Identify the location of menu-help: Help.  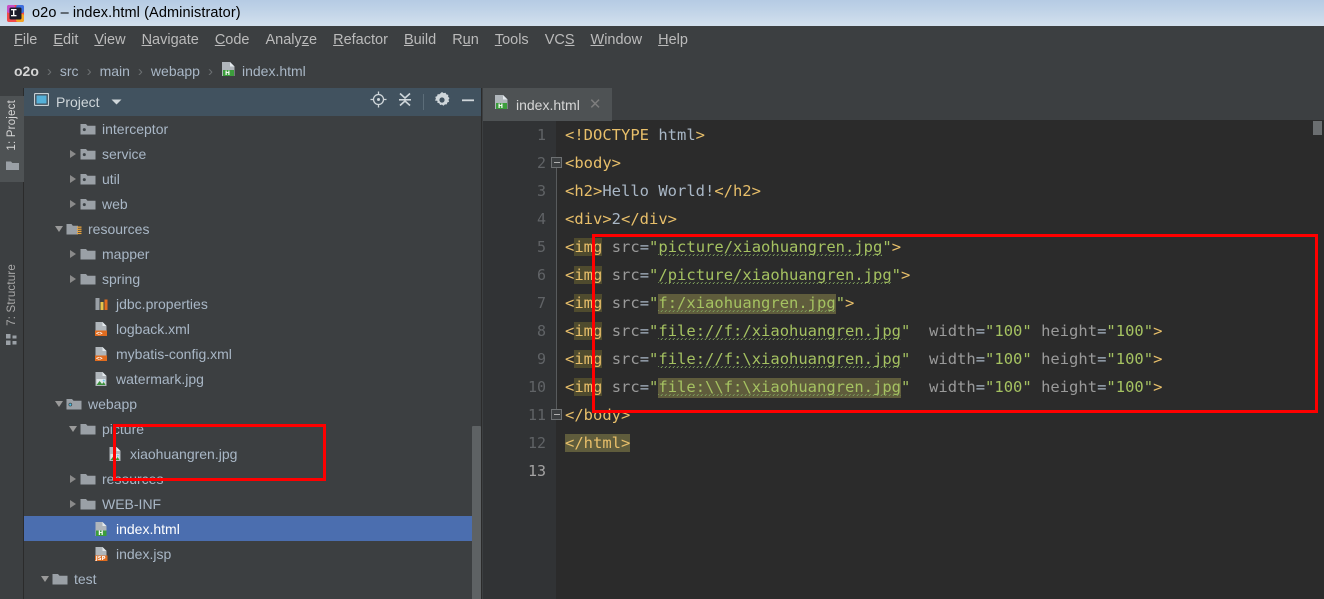
(673, 40).